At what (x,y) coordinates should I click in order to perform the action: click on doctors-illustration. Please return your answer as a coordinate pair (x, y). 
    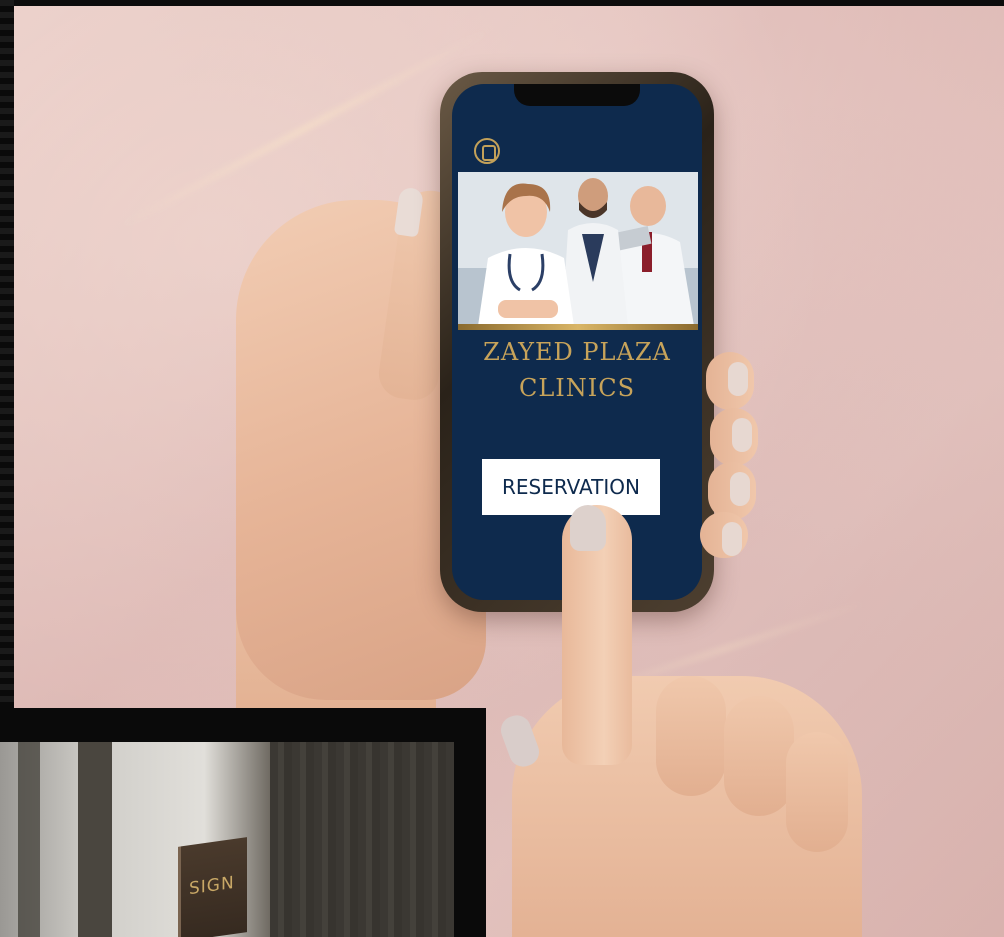
    Looking at the image, I should click on (578, 249).